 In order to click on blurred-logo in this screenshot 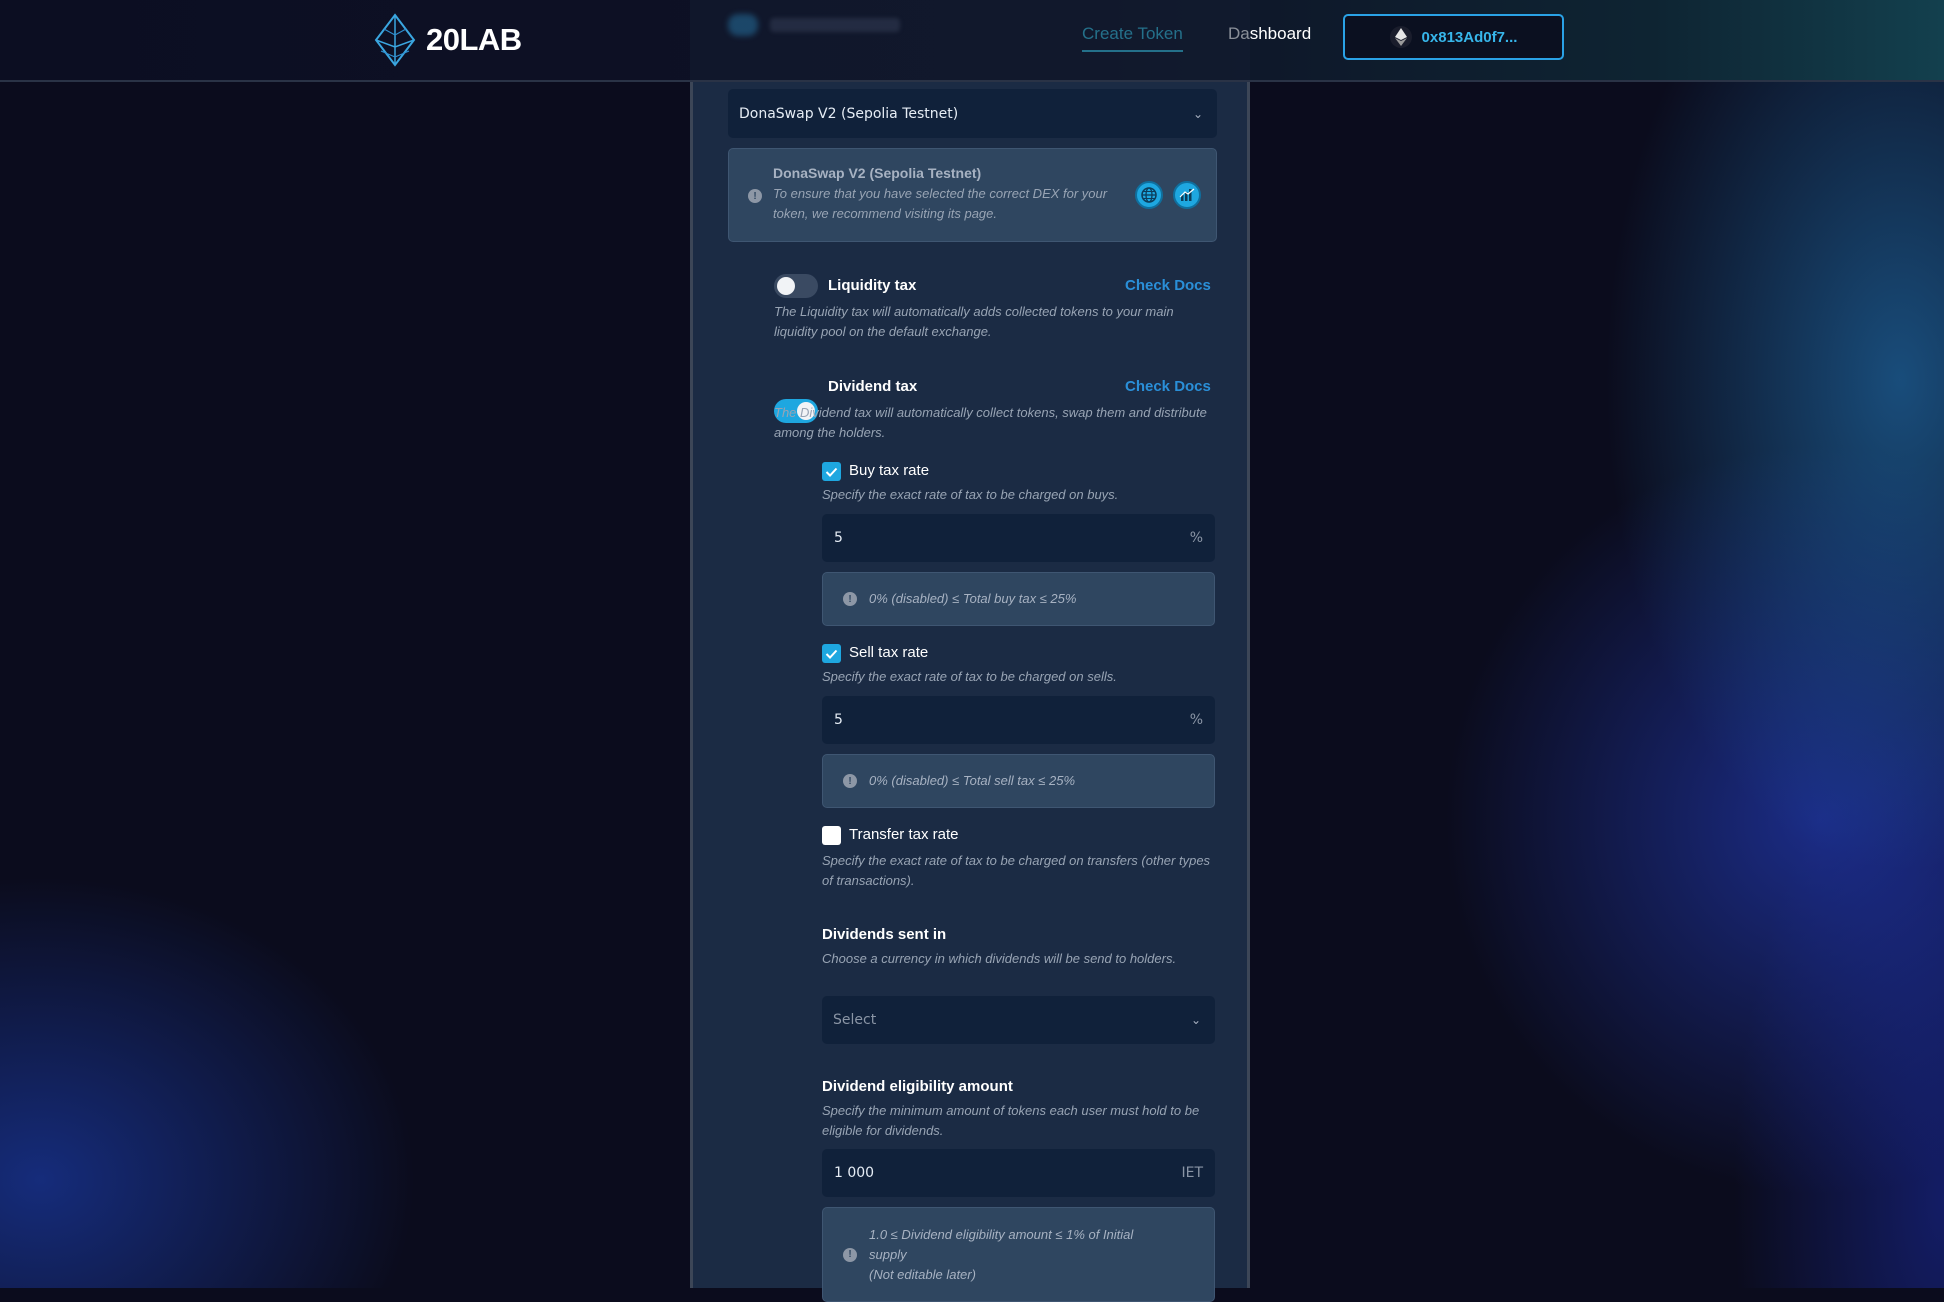, I will do `click(743, 25)`.